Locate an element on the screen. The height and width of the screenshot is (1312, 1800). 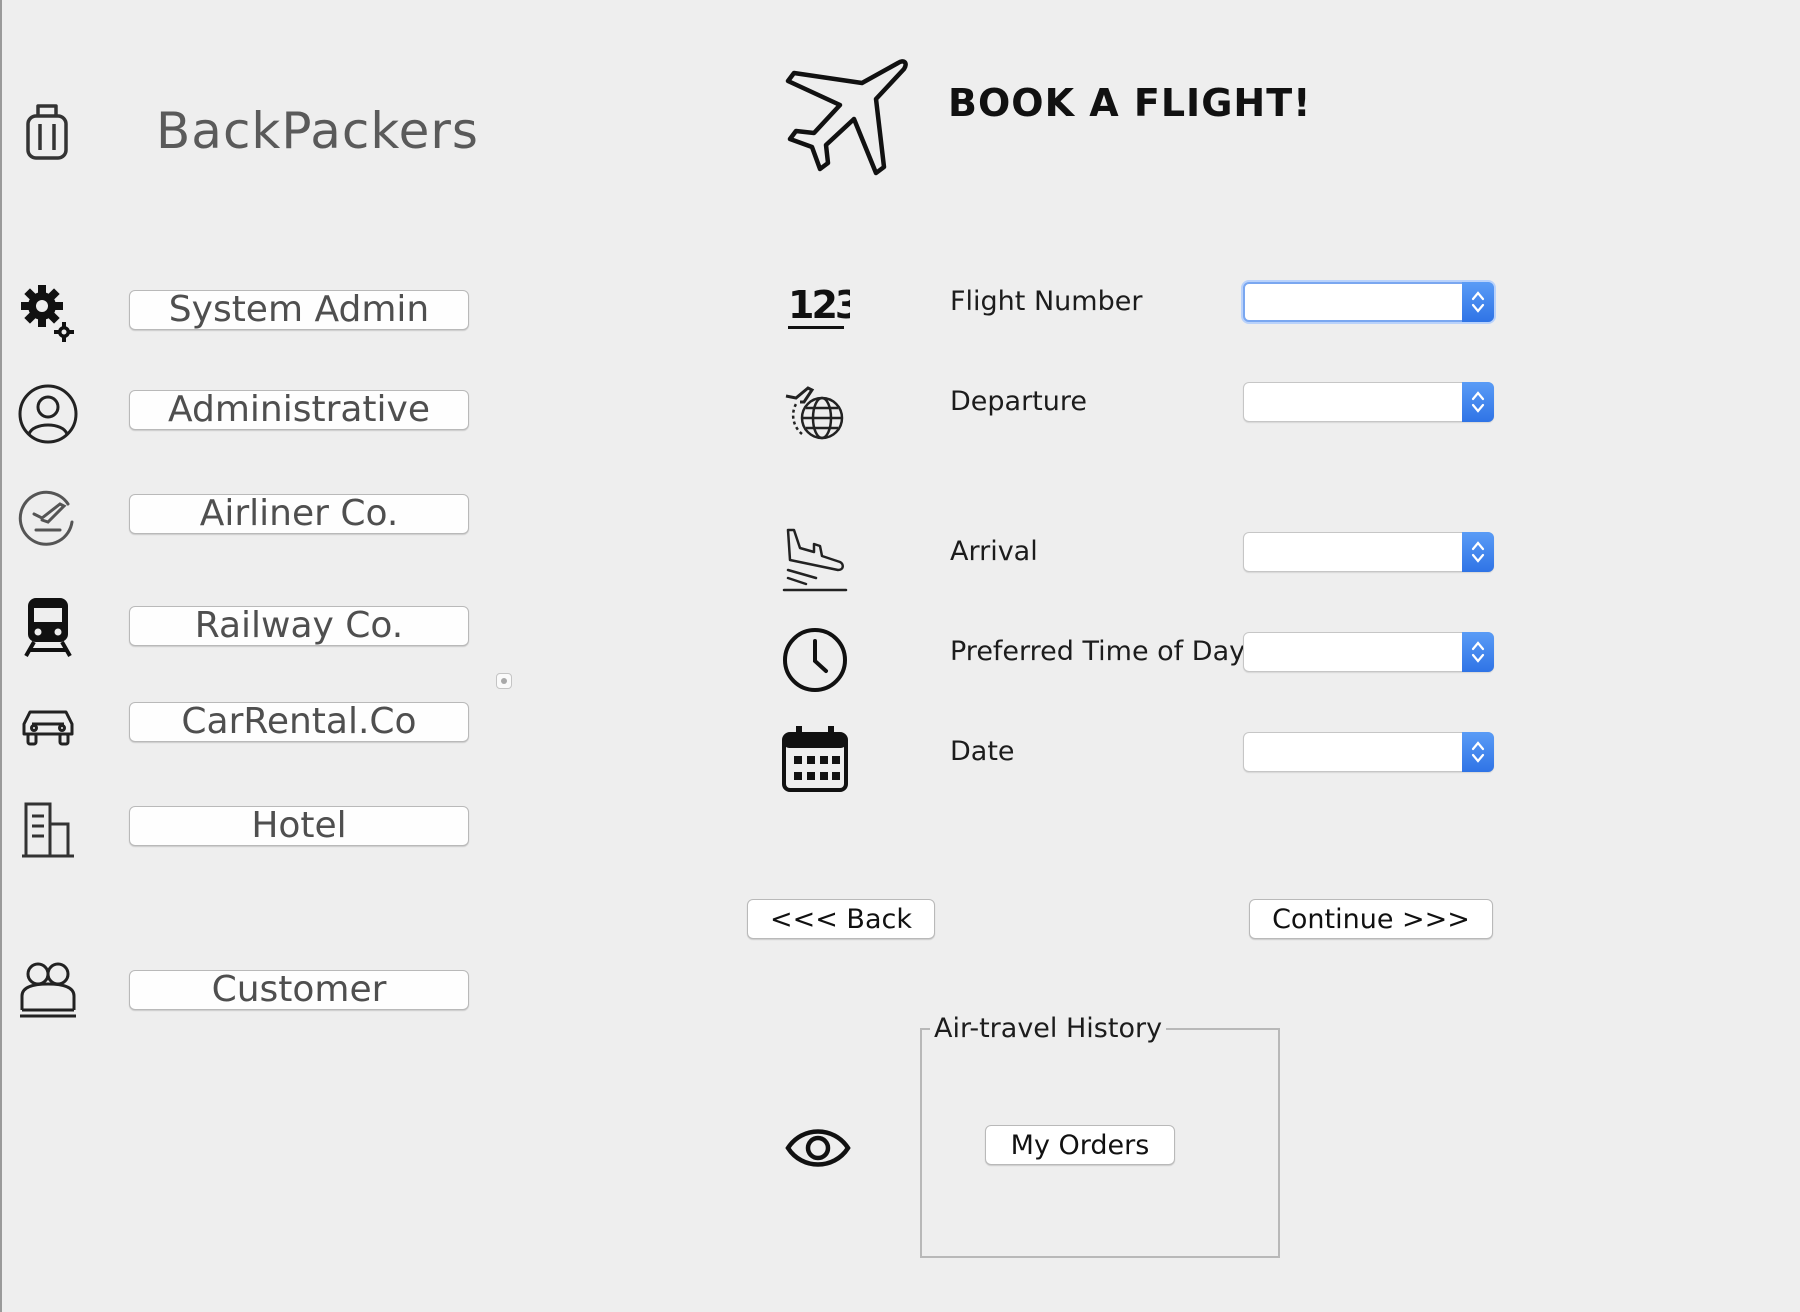
date-label: Date is located at coordinates (982, 751).